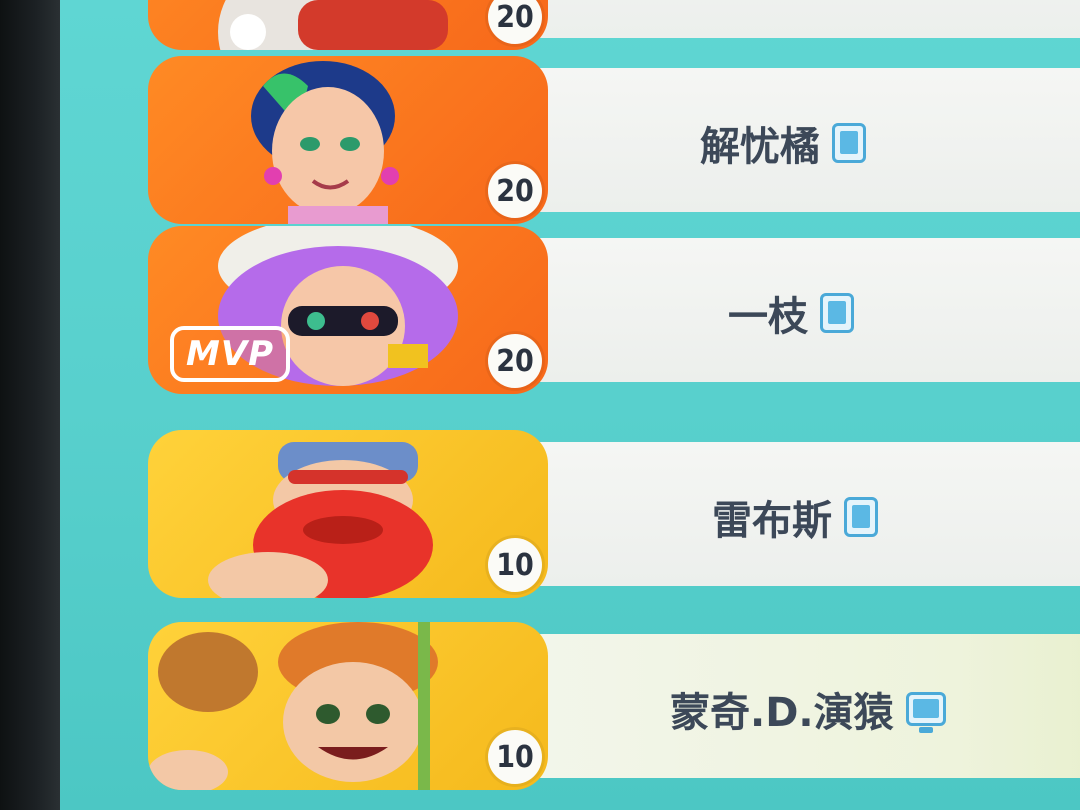 The width and height of the screenshot is (1080, 810). Describe the element at coordinates (348, 310) in the screenshot. I see `hero-avatar: MVP 20` at that location.